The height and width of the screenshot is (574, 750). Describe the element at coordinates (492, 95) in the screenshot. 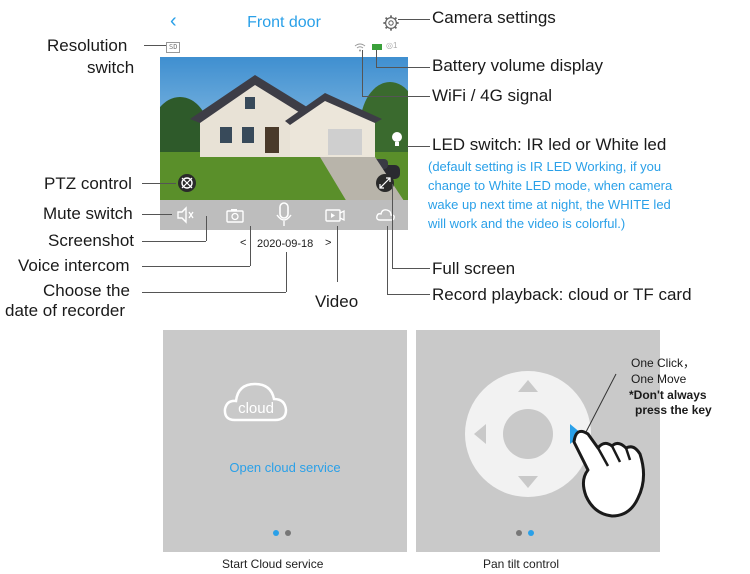

I see `label-wifi: WiFi / 4G signal` at that location.